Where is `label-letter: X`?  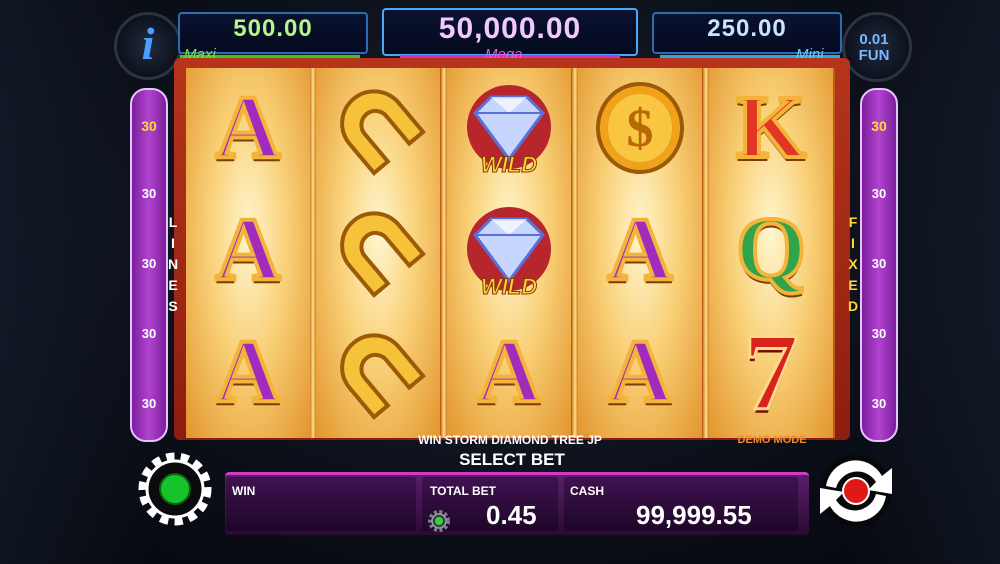
label-letter: X is located at coordinates (853, 264).